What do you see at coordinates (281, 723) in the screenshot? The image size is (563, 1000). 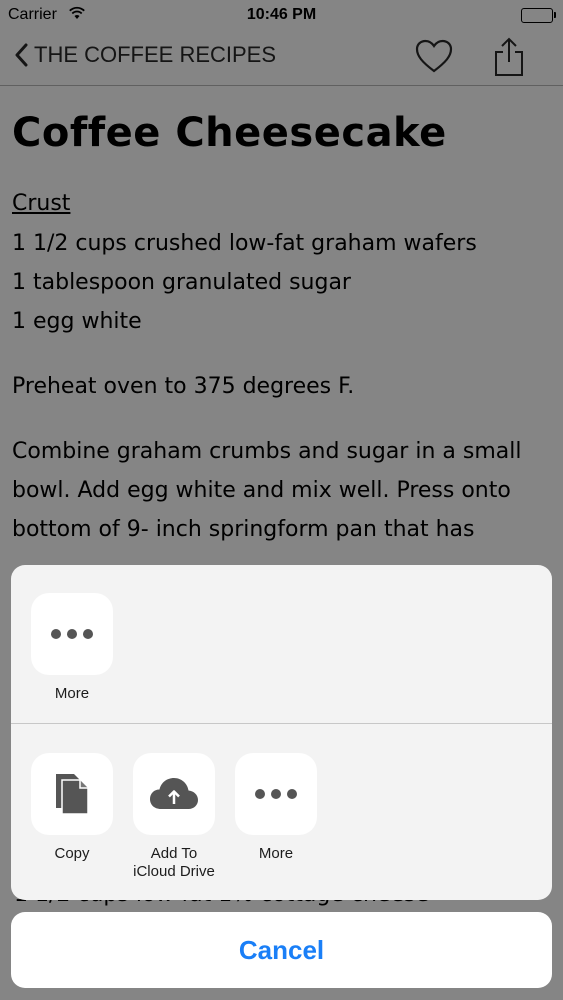 I see `sheet-divider` at bounding box center [281, 723].